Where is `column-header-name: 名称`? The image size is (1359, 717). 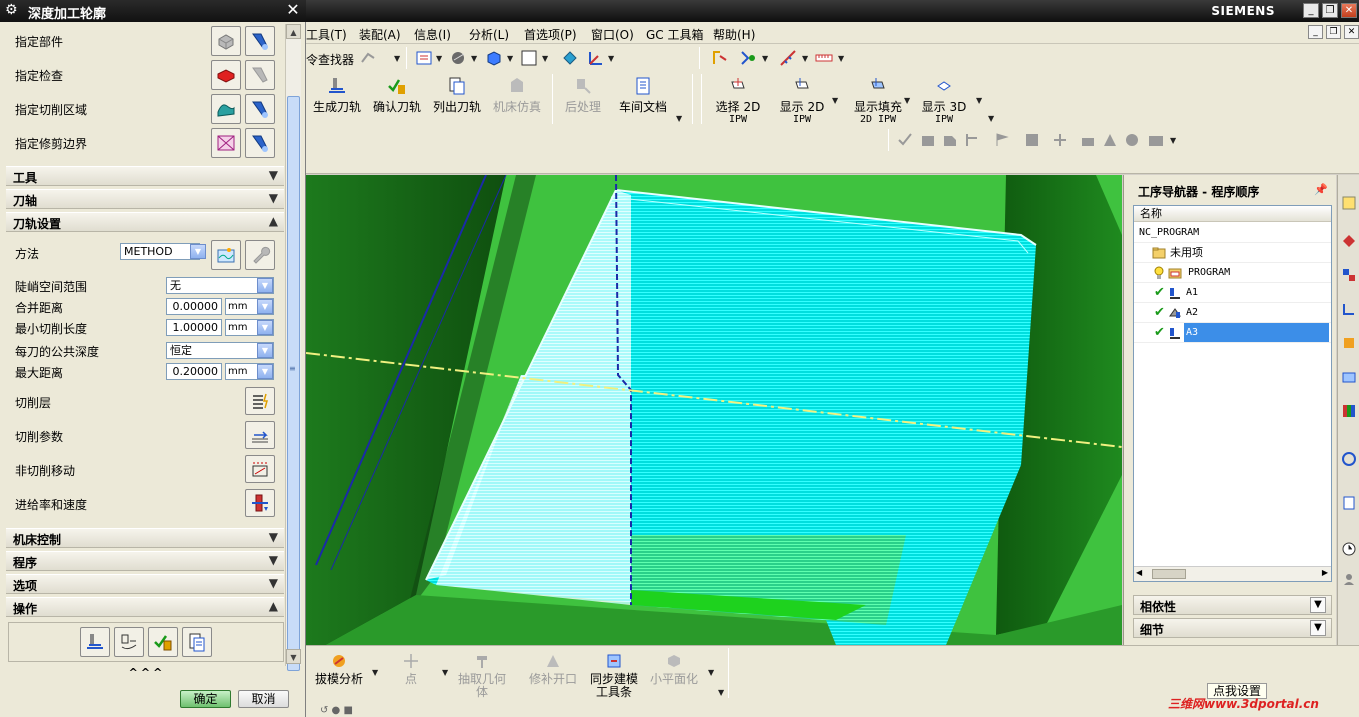
column-header-name: 名称 is located at coordinates (1232, 214).